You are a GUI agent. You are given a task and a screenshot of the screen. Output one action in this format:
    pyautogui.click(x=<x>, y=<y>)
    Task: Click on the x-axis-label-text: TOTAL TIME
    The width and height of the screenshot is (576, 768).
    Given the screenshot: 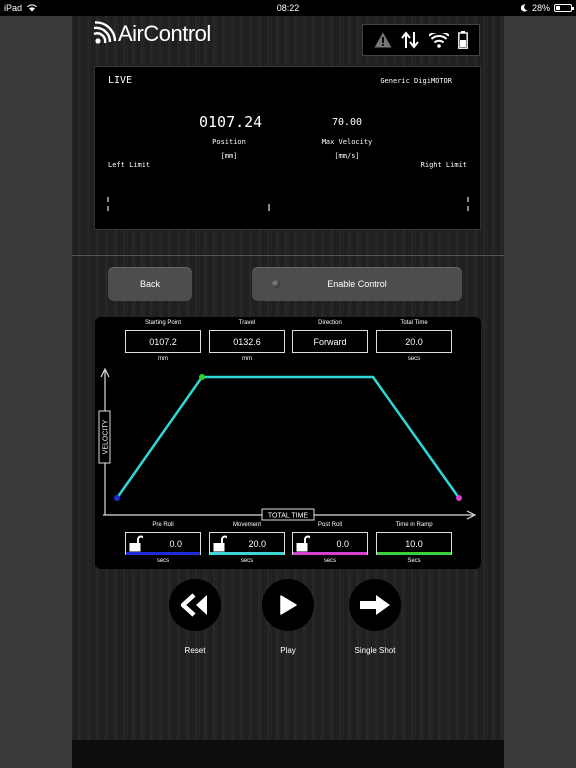 What is the action you would take?
    pyautogui.click(x=288, y=516)
    